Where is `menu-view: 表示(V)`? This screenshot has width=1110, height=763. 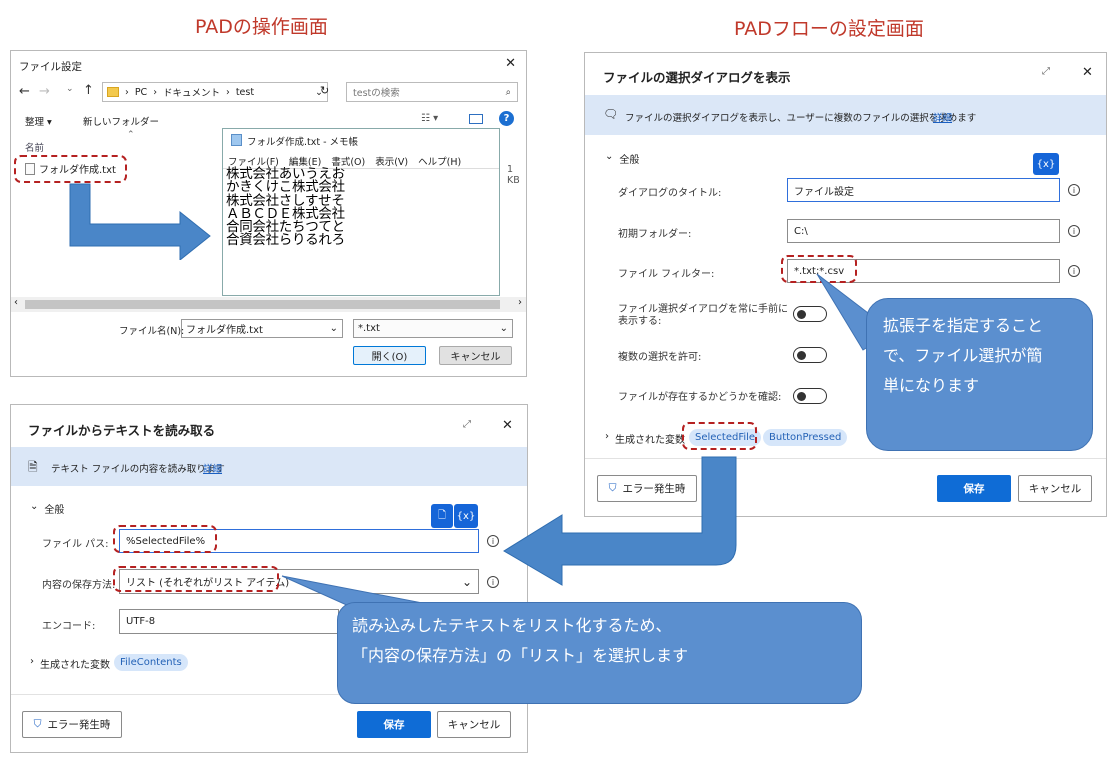
menu-view: 表示(V) is located at coordinates (391, 161).